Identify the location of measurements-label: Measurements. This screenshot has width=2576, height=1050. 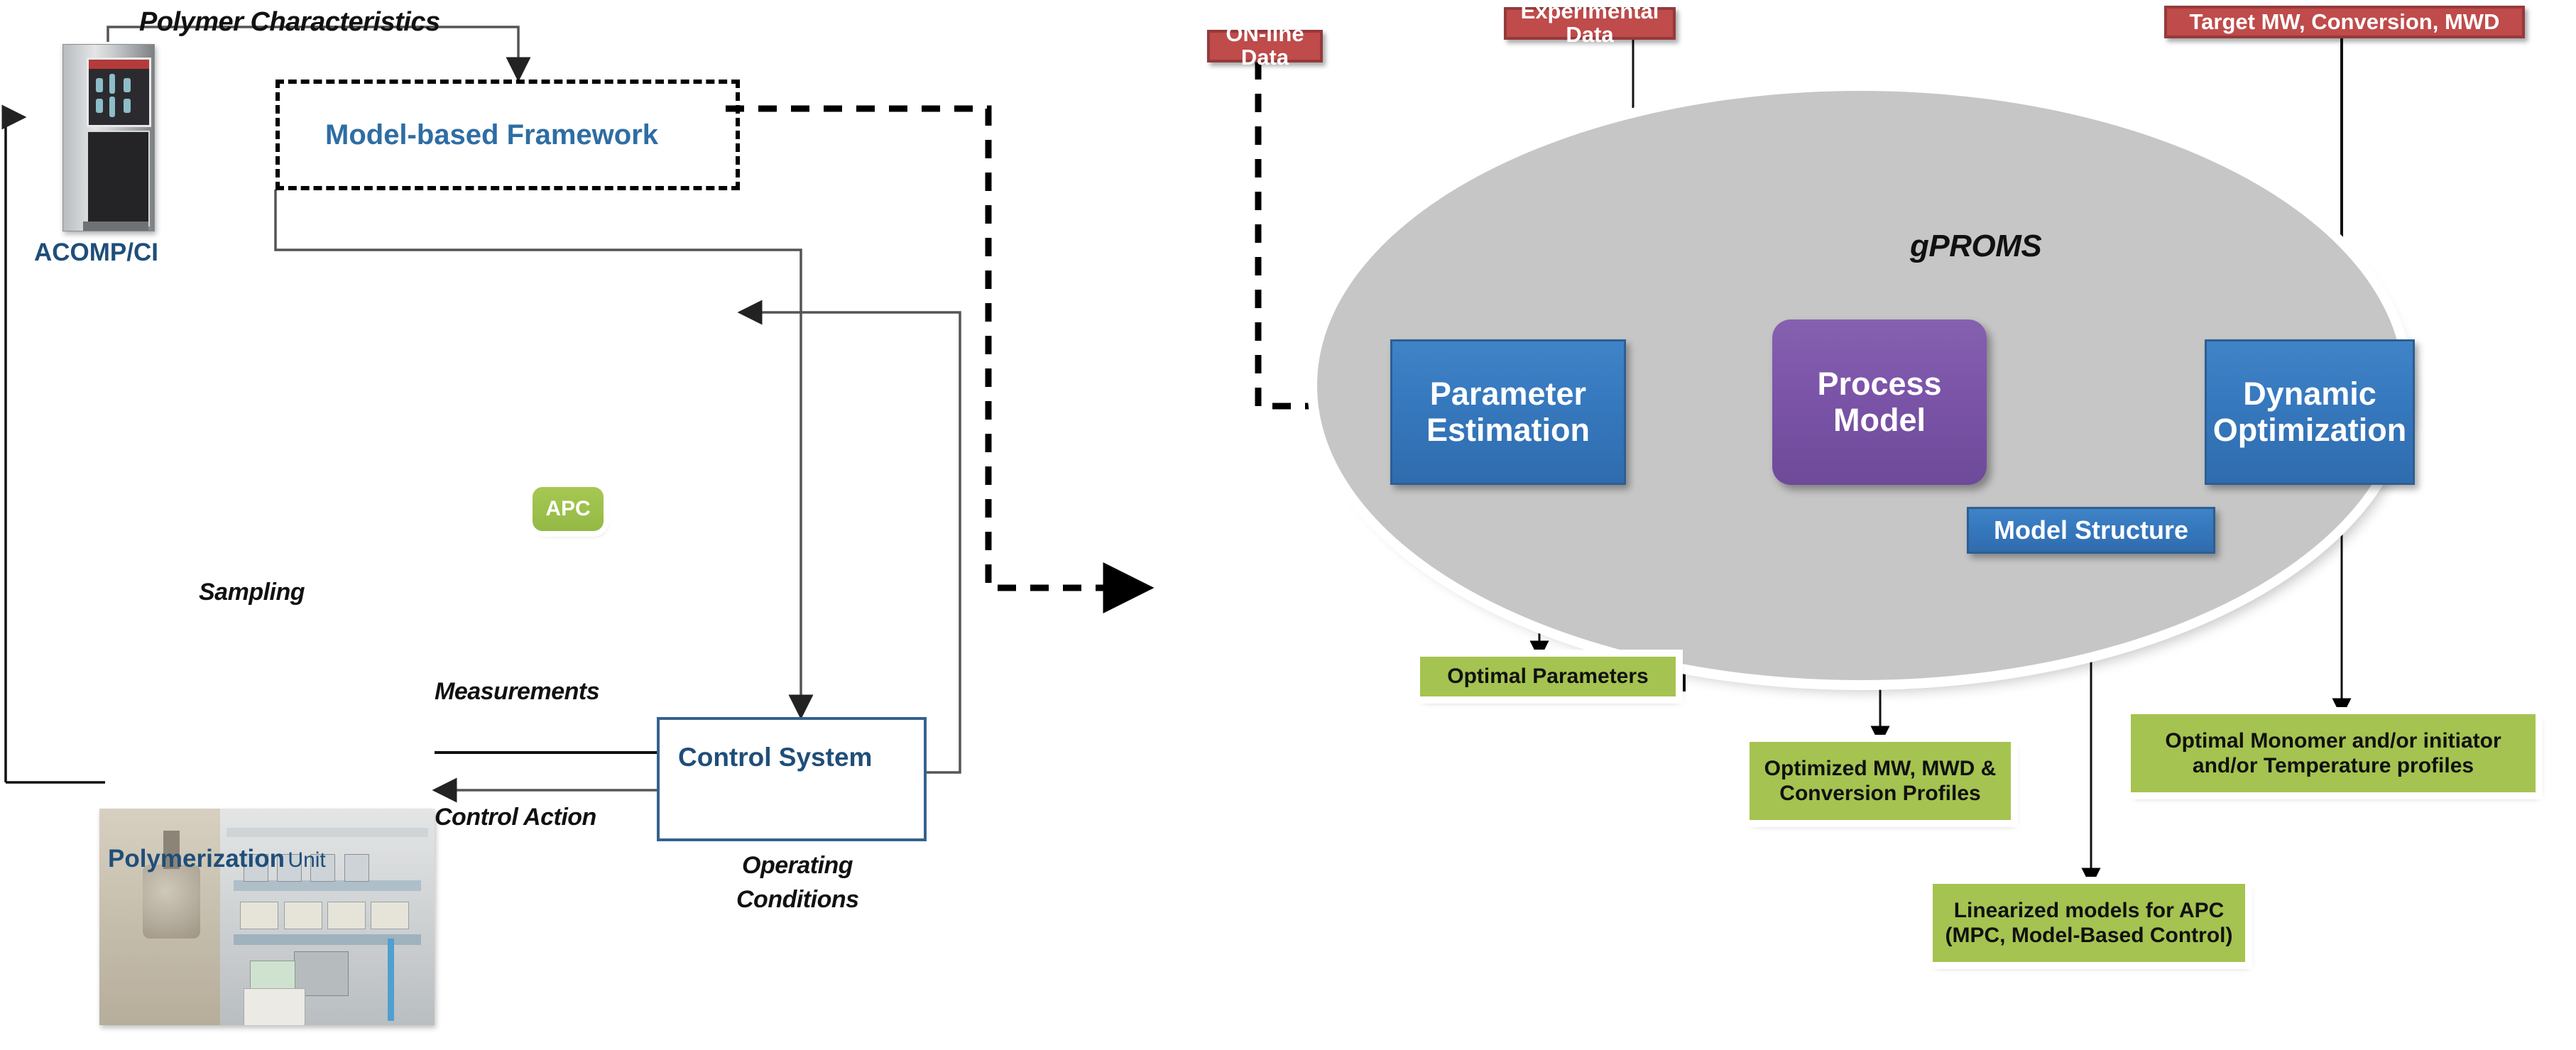
(517, 691).